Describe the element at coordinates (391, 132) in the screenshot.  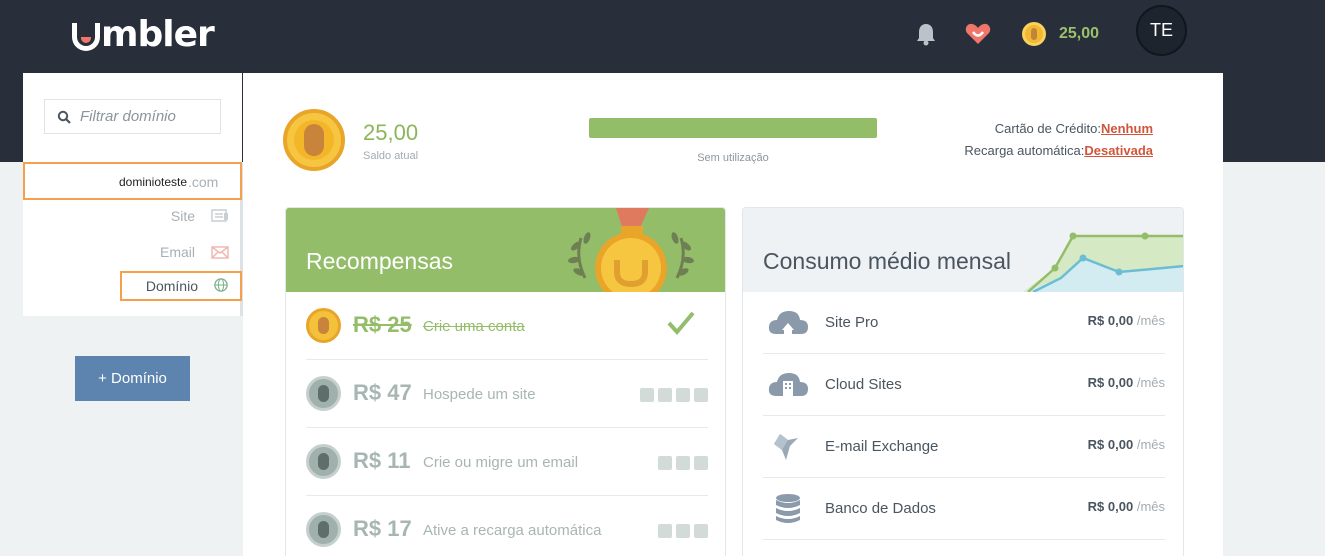
I see `balance-value: 25,00` at that location.